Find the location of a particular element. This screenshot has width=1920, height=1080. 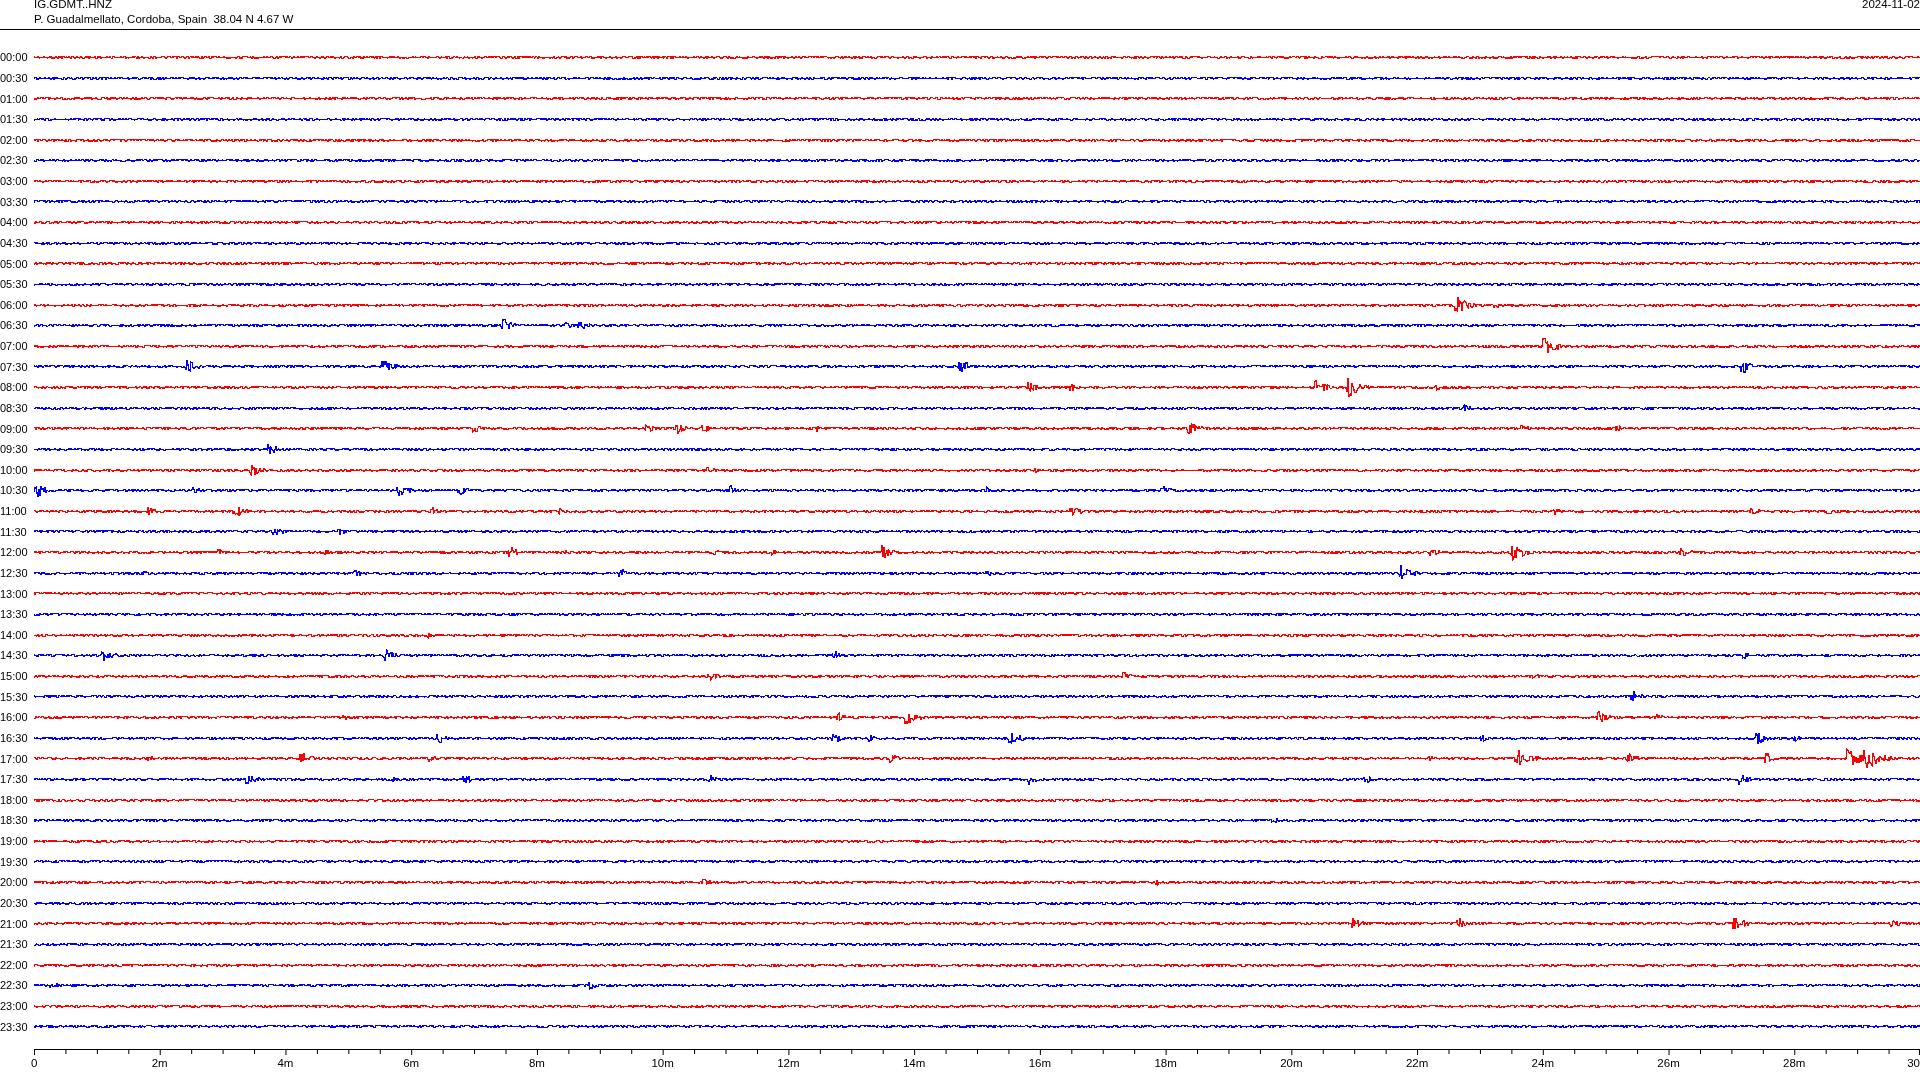

hour-label: 05:00 is located at coordinates (14, 263).